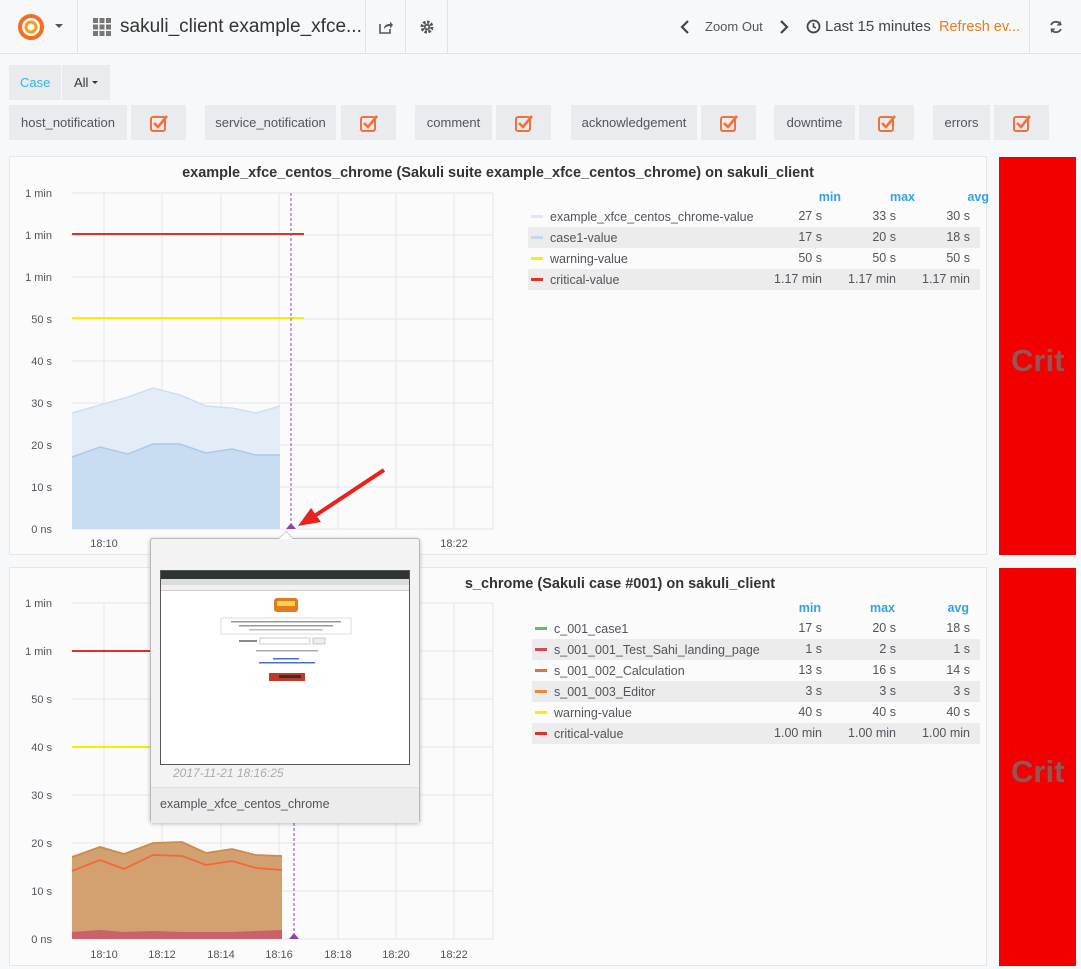 This screenshot has height=969, width=1081. Describe the element at coordinates (810, 628) in the screenshot. I see `legend-min: 17 s` at that location.